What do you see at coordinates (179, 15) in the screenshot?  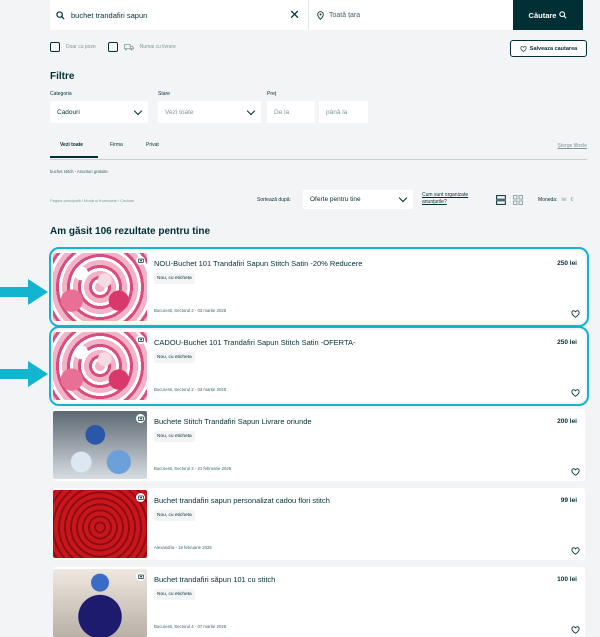 I see `search-input: buchet trandafiri sapun ✕` at bounding box center [179, 15].